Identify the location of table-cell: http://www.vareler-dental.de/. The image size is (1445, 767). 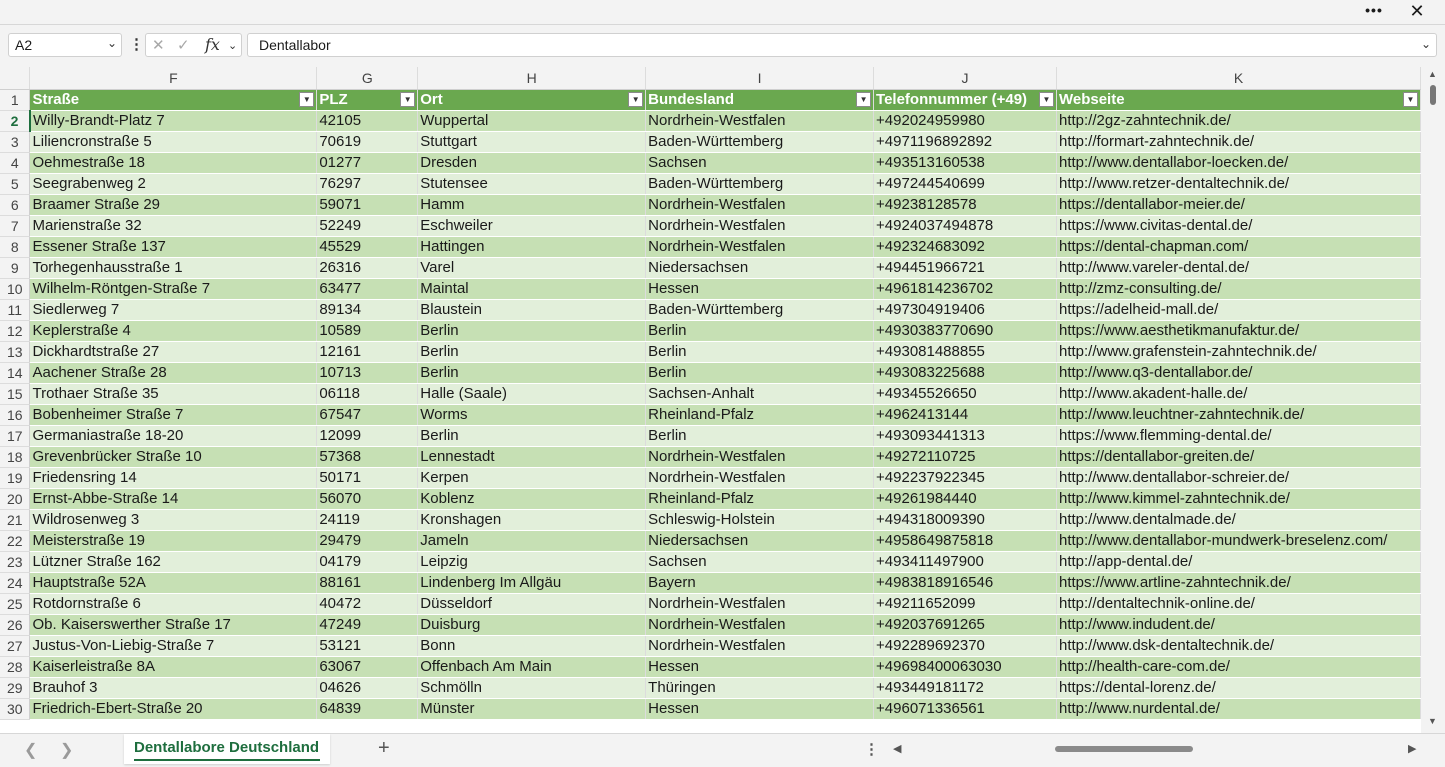
(1238, 268).